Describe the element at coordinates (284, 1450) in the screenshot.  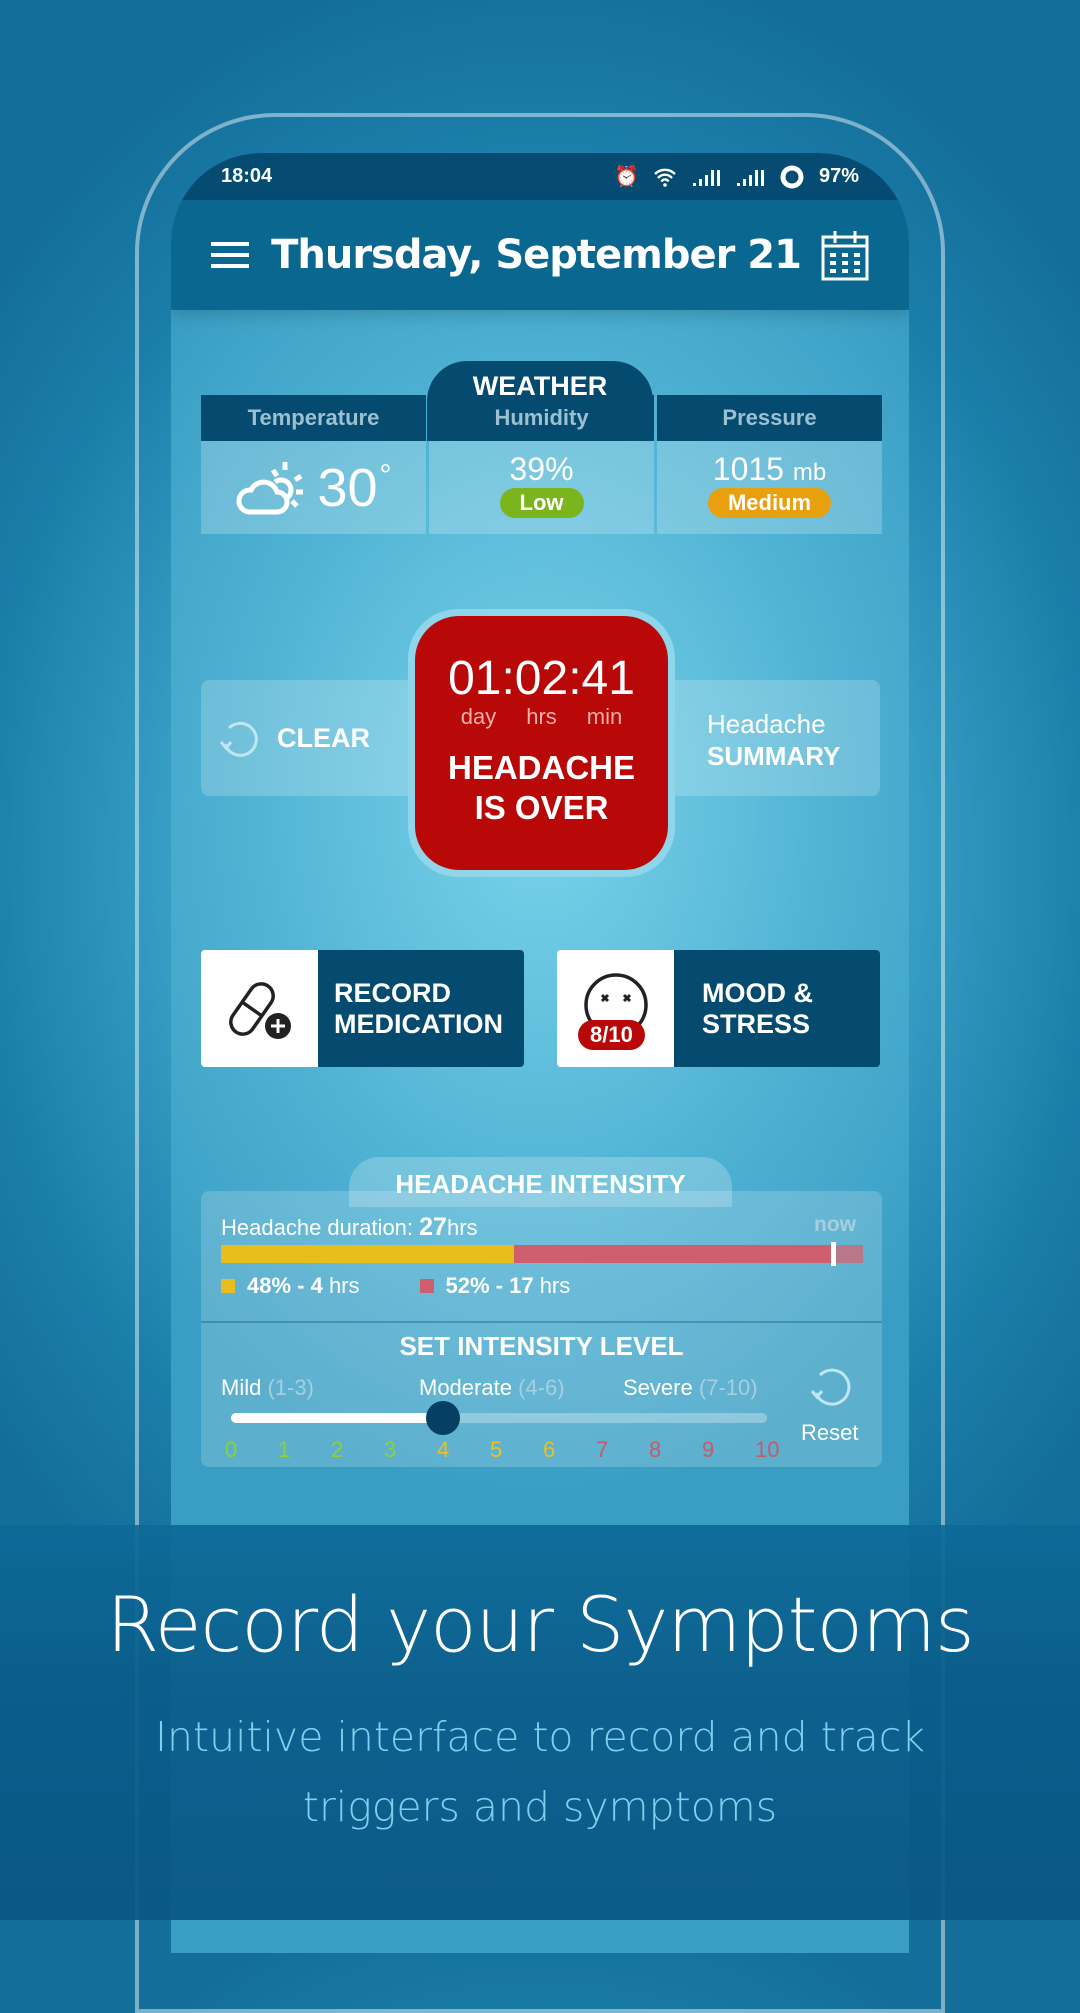
I see `scale-number: 1` at that location.